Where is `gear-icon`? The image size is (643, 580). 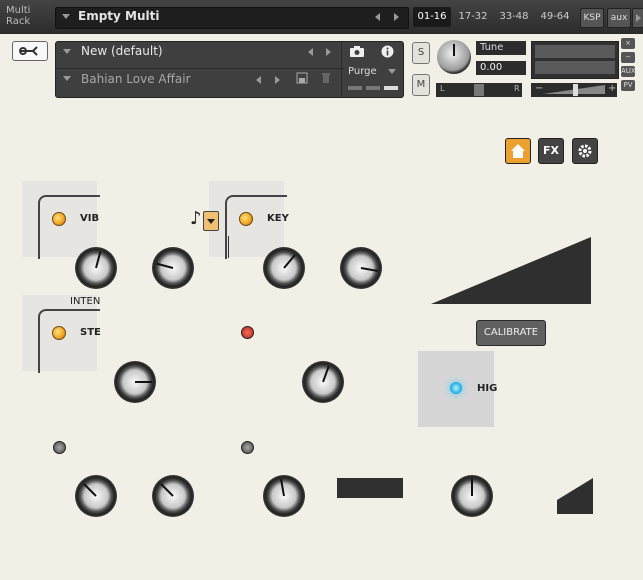 gear-icon is located at coordinates (585, 151).